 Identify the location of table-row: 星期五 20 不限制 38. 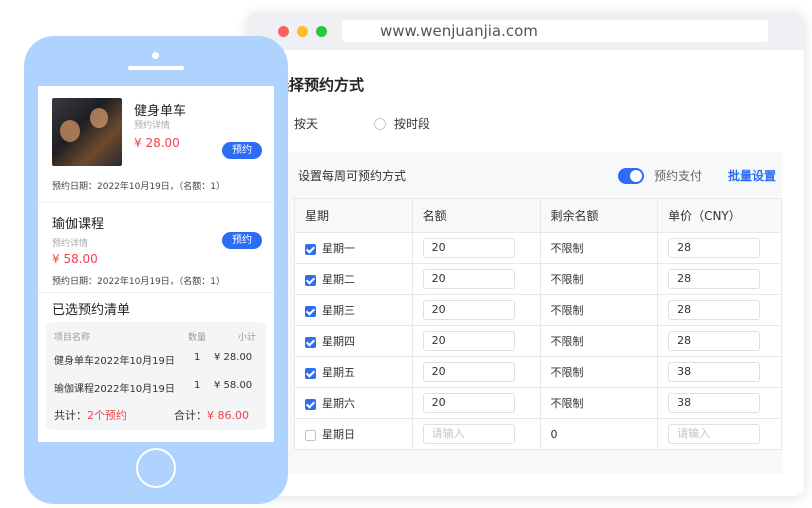
(538, 372).